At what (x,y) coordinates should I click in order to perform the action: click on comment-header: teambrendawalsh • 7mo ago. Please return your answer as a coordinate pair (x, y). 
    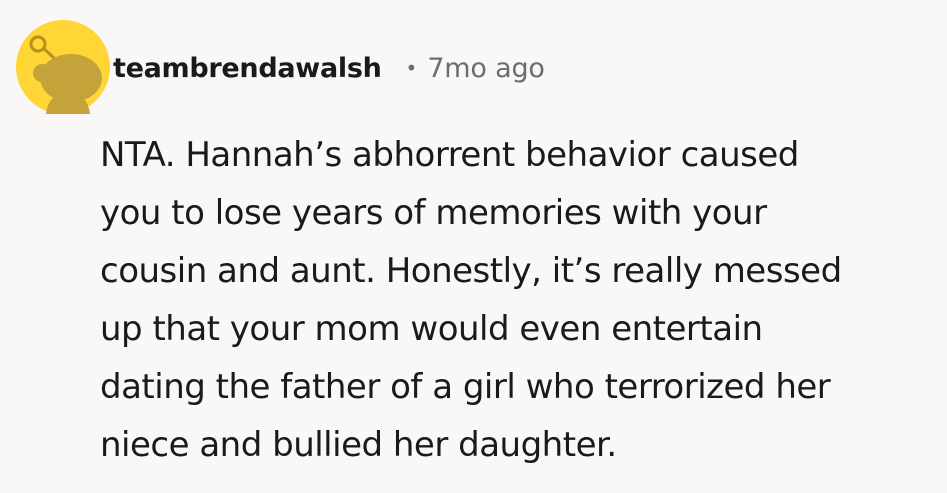
    Looking at the image, I should click on (329, 68).